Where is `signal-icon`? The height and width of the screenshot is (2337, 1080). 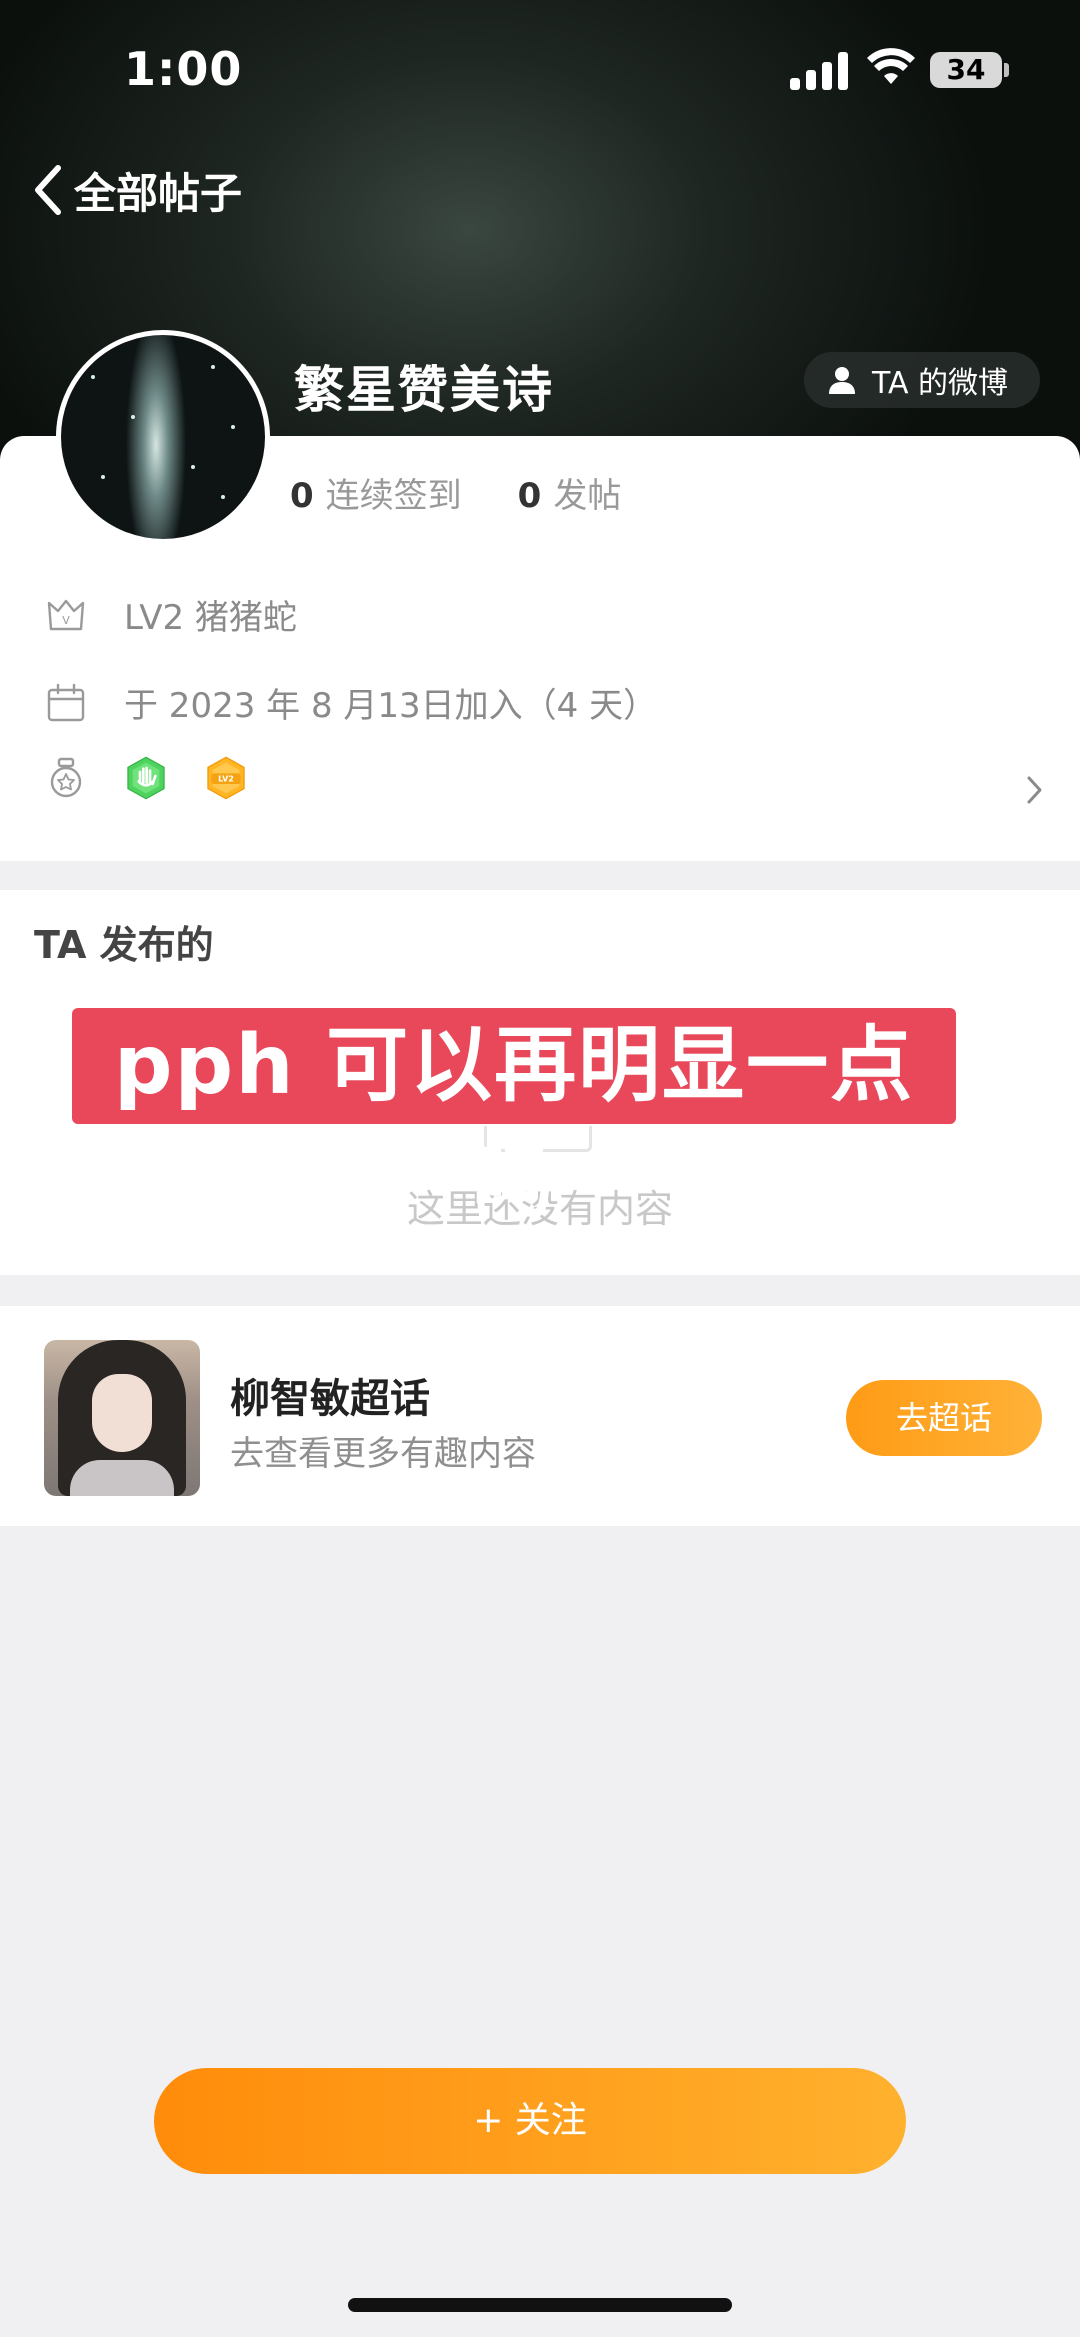
signal-icon is located at coordinates (819, 71).